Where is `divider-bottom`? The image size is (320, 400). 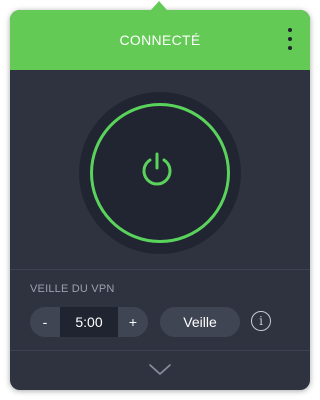
divider-bottom is located at coordinates (160, 350).